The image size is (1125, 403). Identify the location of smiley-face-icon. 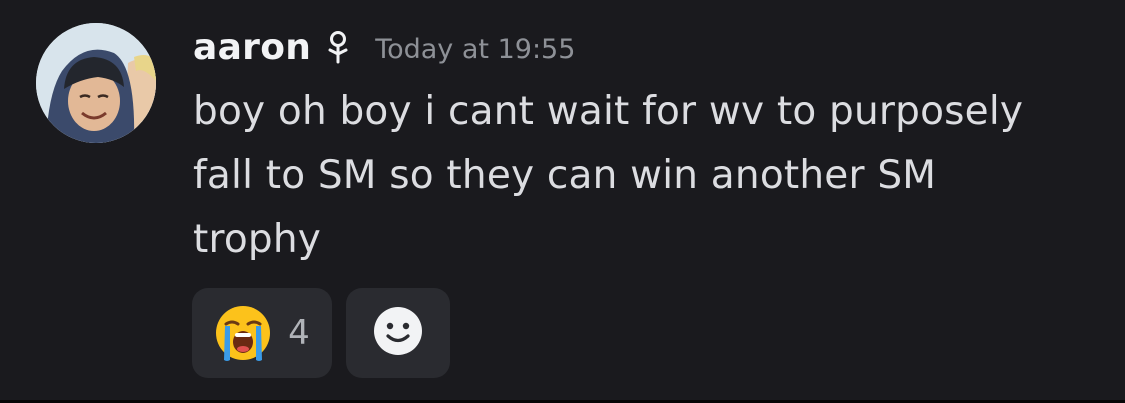
(398, 333).